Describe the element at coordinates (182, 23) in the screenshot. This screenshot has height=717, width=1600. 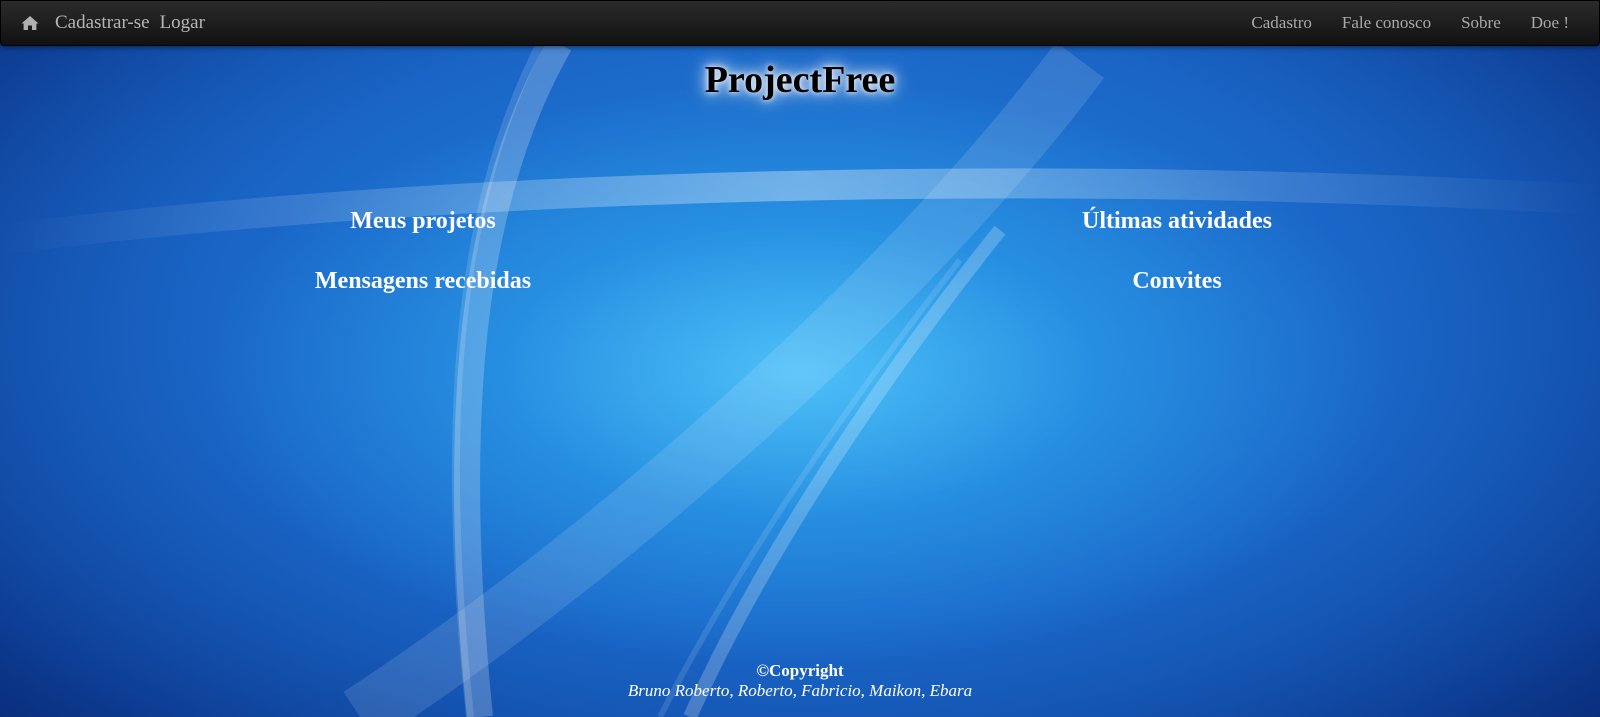
I see `logar-link: Logar` at that location.